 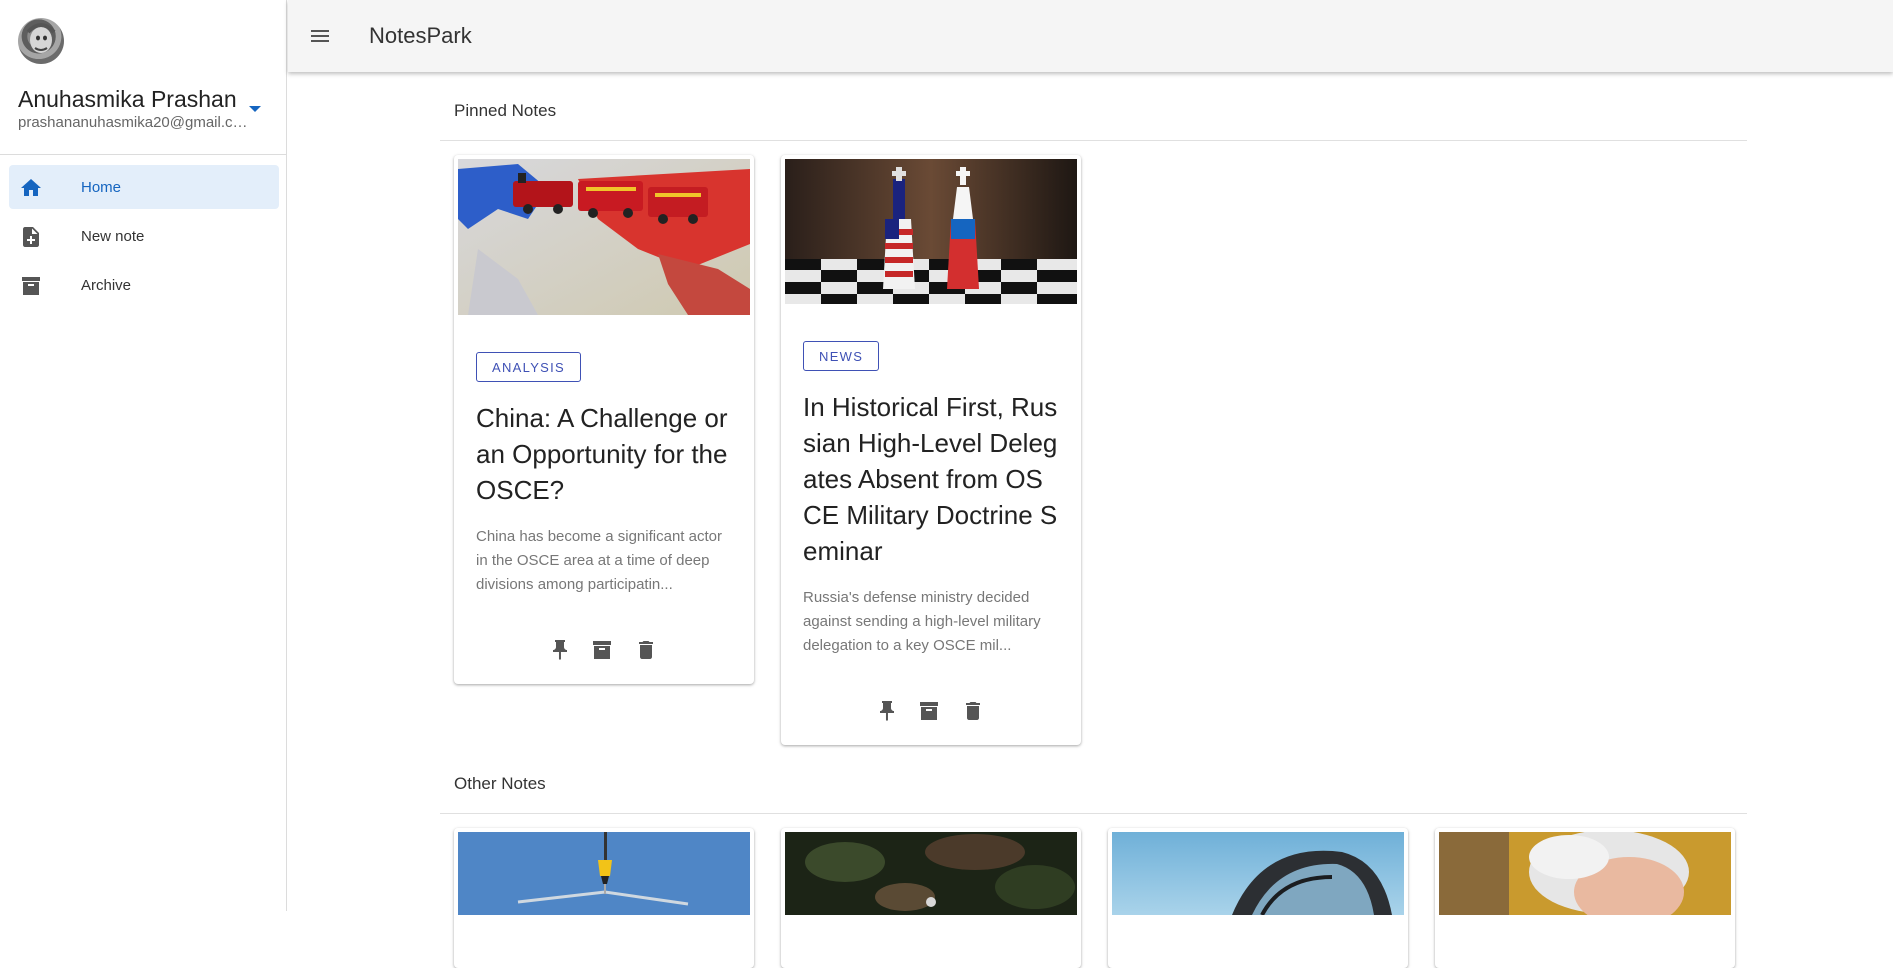 I want to click on note-image-soldiers, so click(x=931, y=873).